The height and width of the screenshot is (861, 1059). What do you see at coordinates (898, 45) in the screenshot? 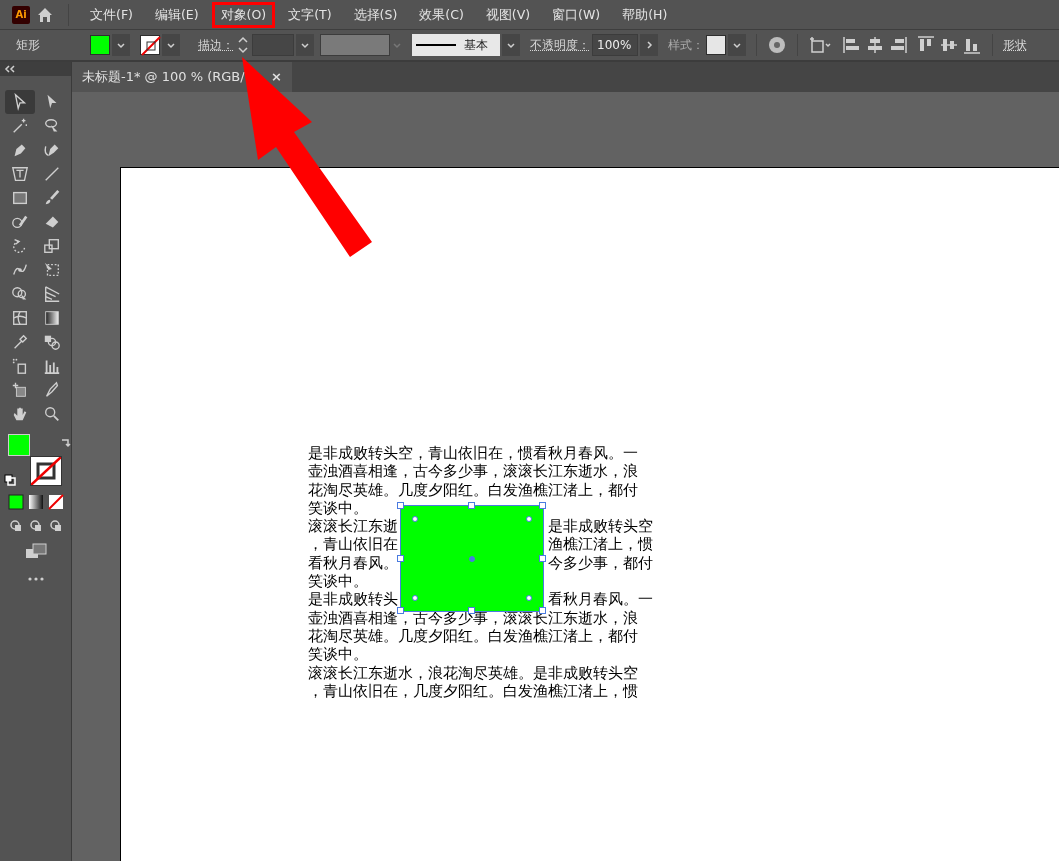
I see `align-right-icon` at bounding box center [898, 45].